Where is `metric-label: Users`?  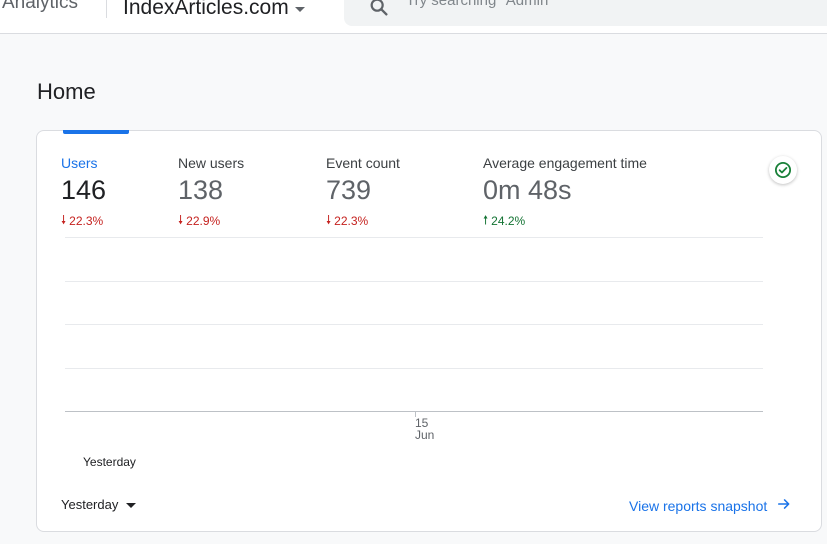
metric-label: Users is located at coordinates (79, 163).